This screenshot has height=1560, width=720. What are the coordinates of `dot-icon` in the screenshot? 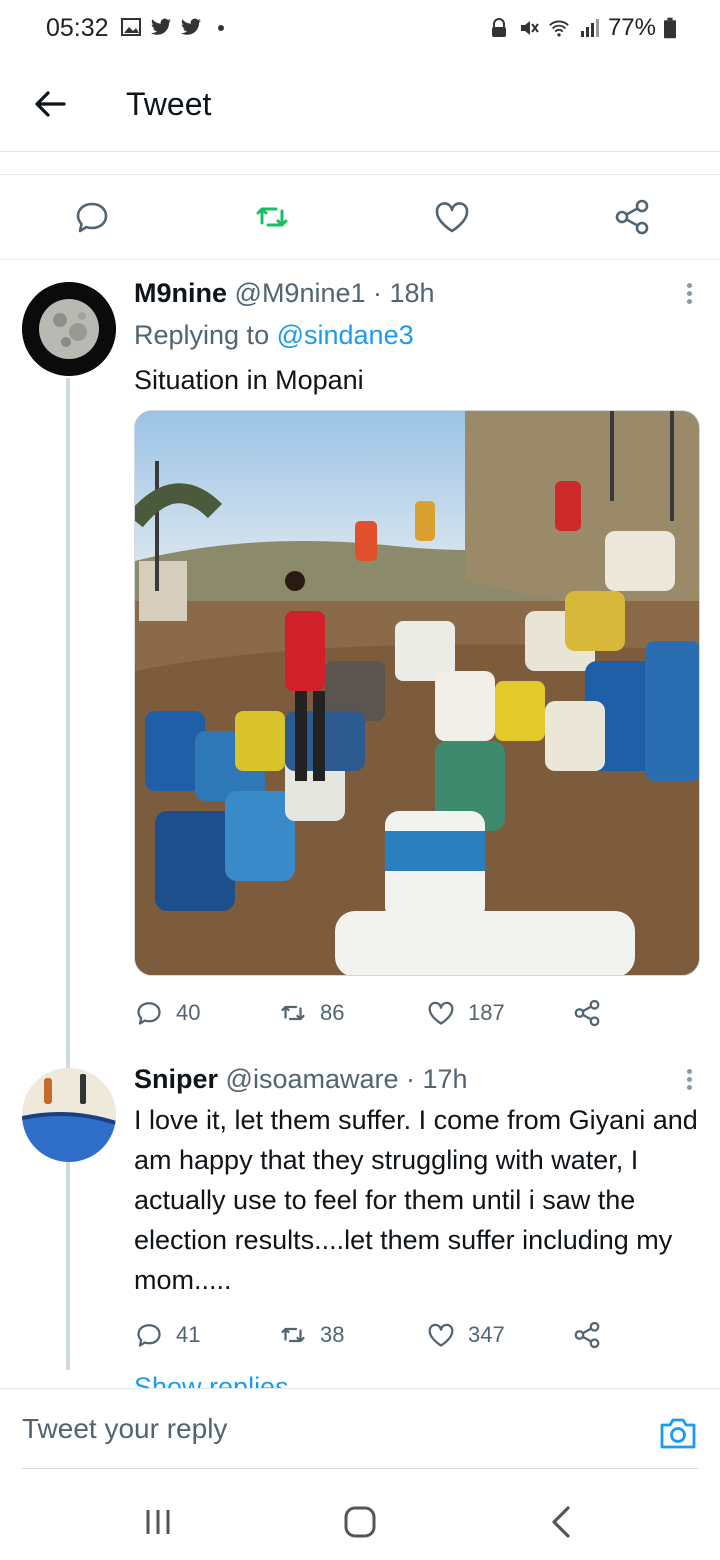 It's located at (221, 28).